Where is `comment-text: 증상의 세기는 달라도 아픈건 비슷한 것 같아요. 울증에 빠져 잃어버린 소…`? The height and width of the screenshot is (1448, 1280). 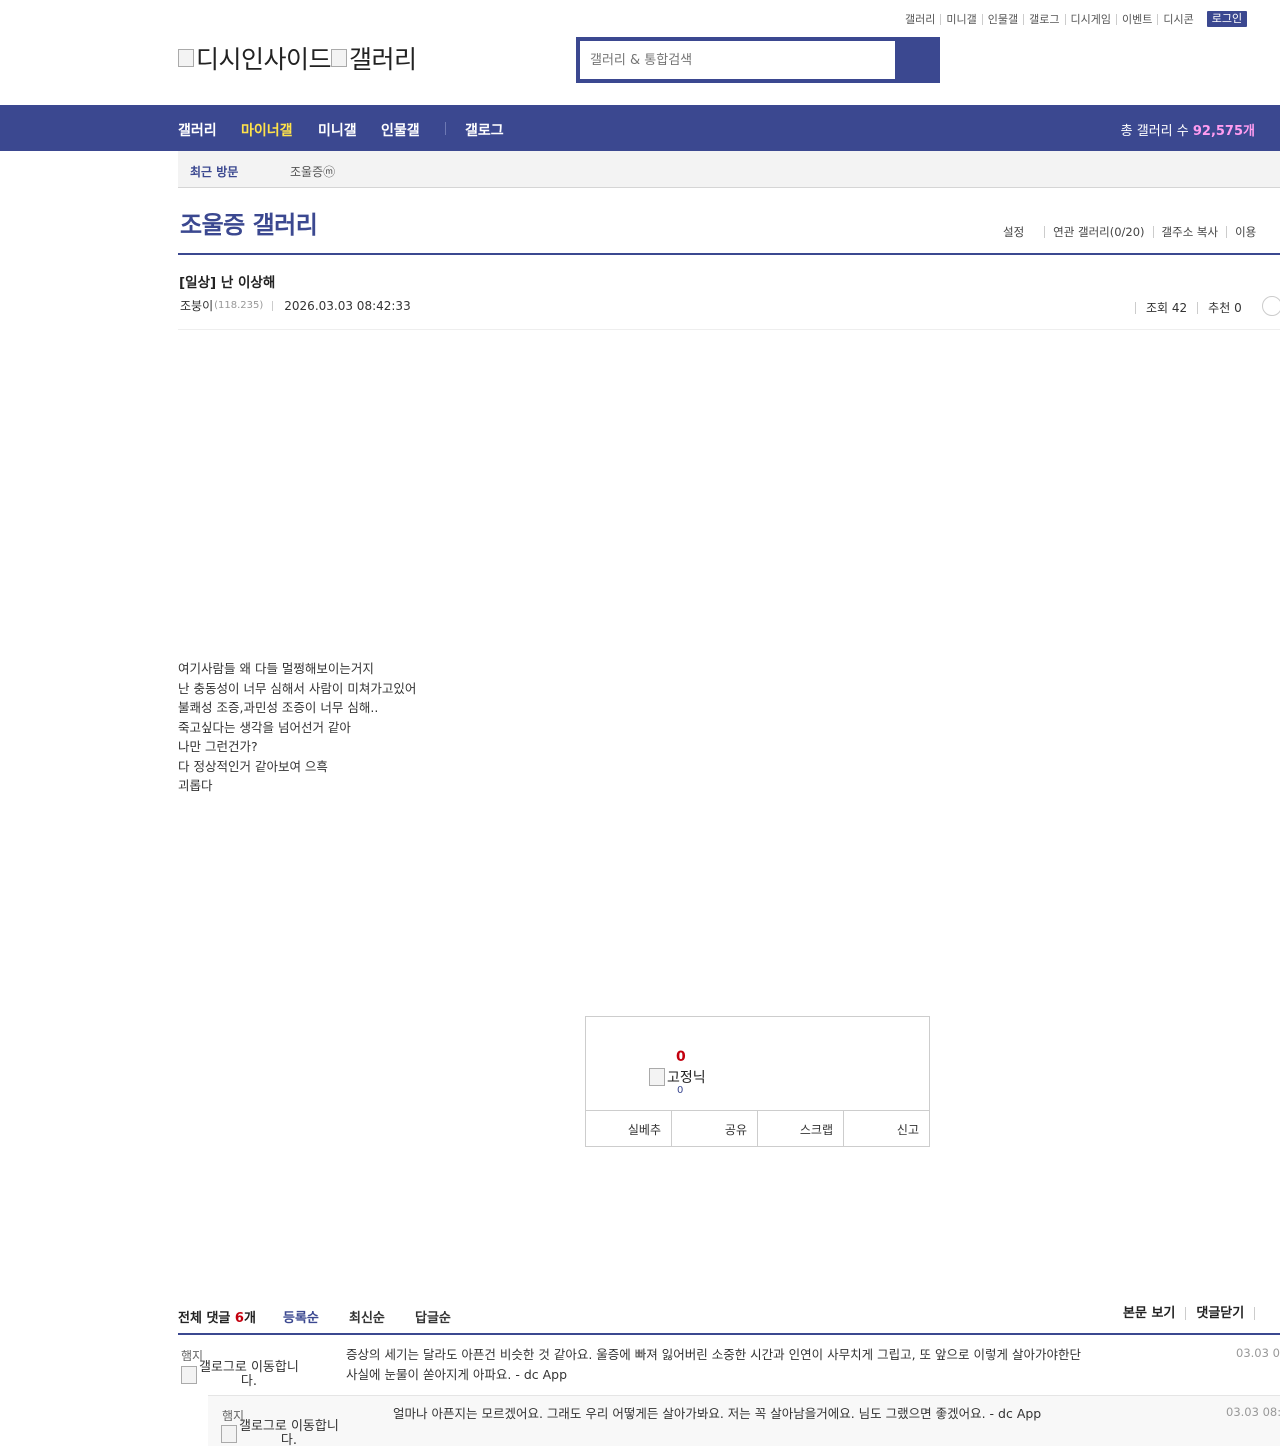 comment-text: 증상의 세기는 달라도 아픈건 비슷한 것 같아요. 울증에 빠져 잃어버린 소… is located at coordinates (776, 1365).